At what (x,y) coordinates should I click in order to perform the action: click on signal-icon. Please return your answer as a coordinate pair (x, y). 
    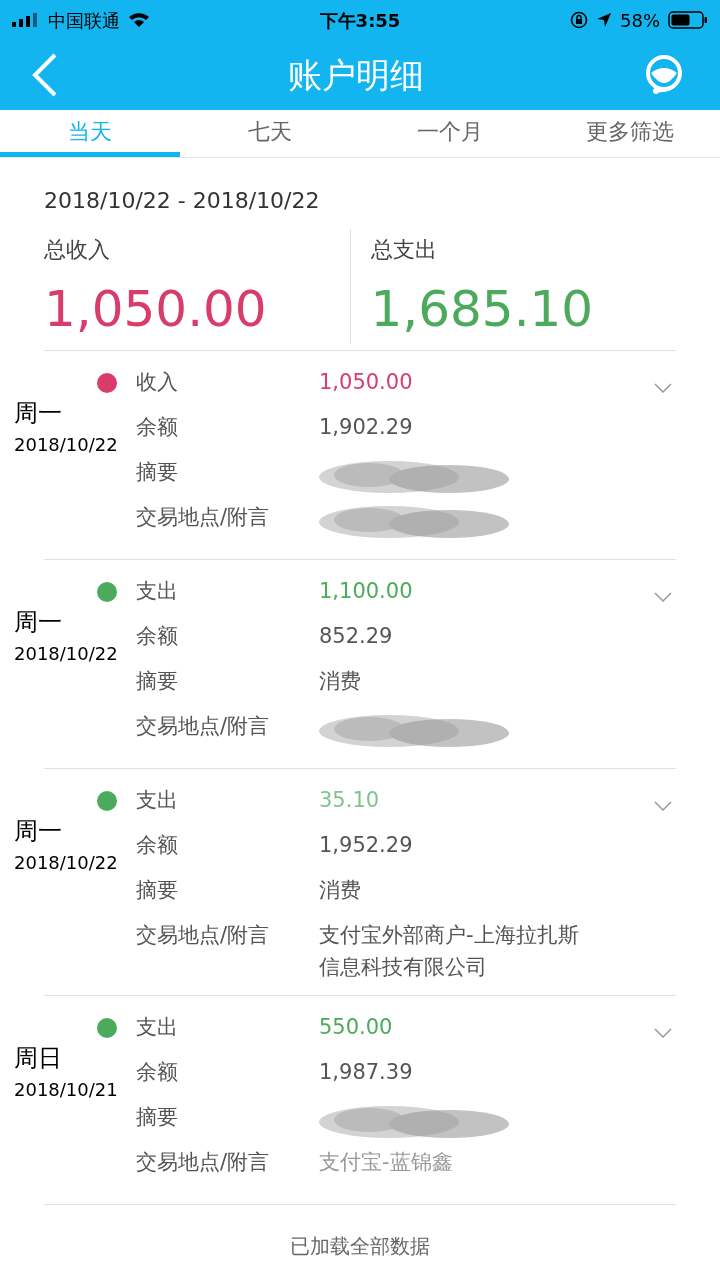
    Looking at the image, I should click on (26, 20).